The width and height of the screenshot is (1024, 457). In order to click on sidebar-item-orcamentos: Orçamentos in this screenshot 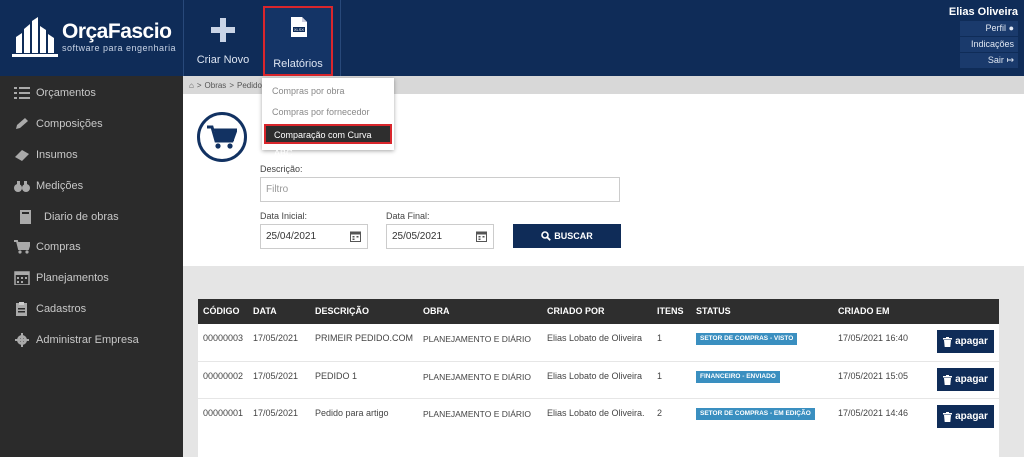, I will do `click(91, 93)`.